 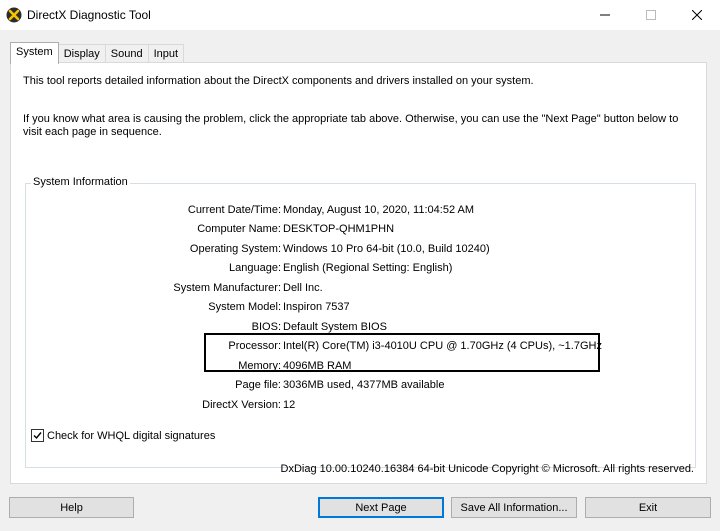 What do you see at coordinates (339, 229) in the screenshot?
I see `row-value: DESKTOP-QHM1PHN` at bounding box center [339, 229].